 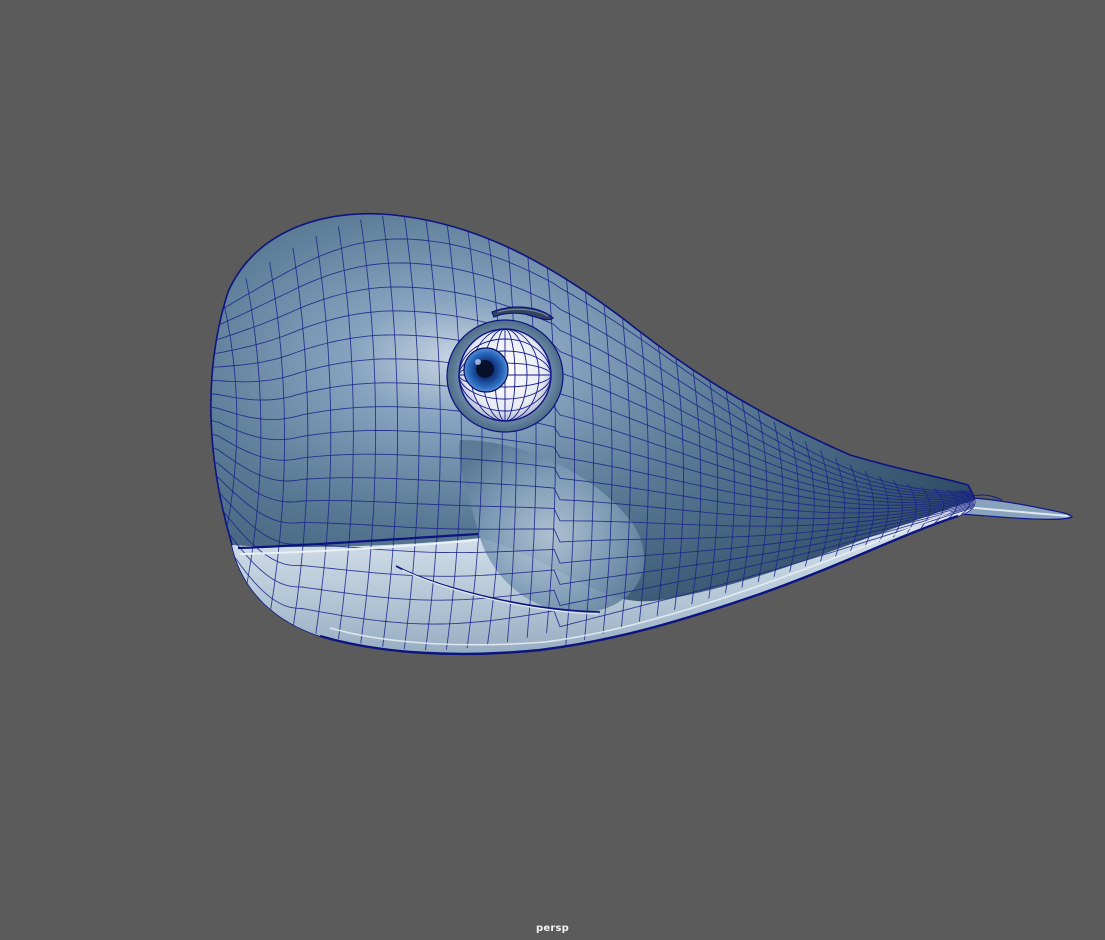 I want to click on camera-name-label: persp, so click(x=552, y=928).